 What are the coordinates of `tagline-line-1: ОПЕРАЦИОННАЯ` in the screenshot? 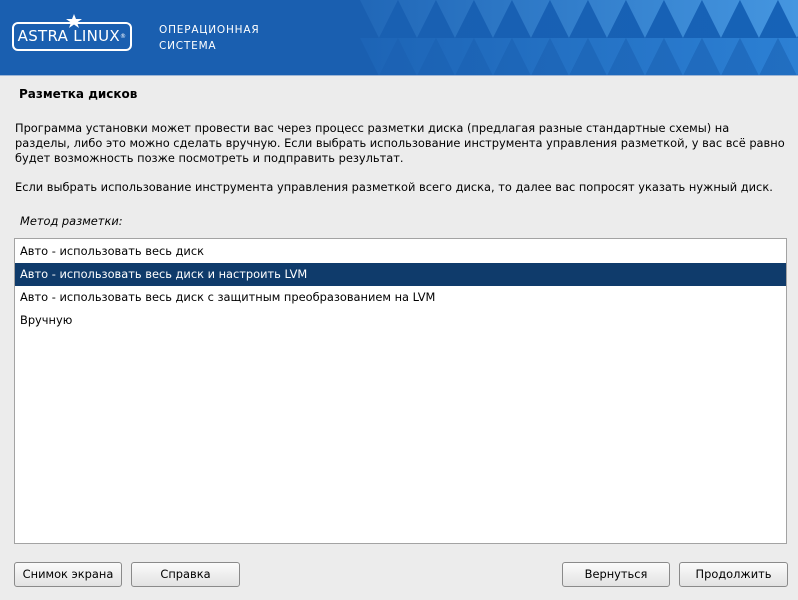 It's located at (209, 30).